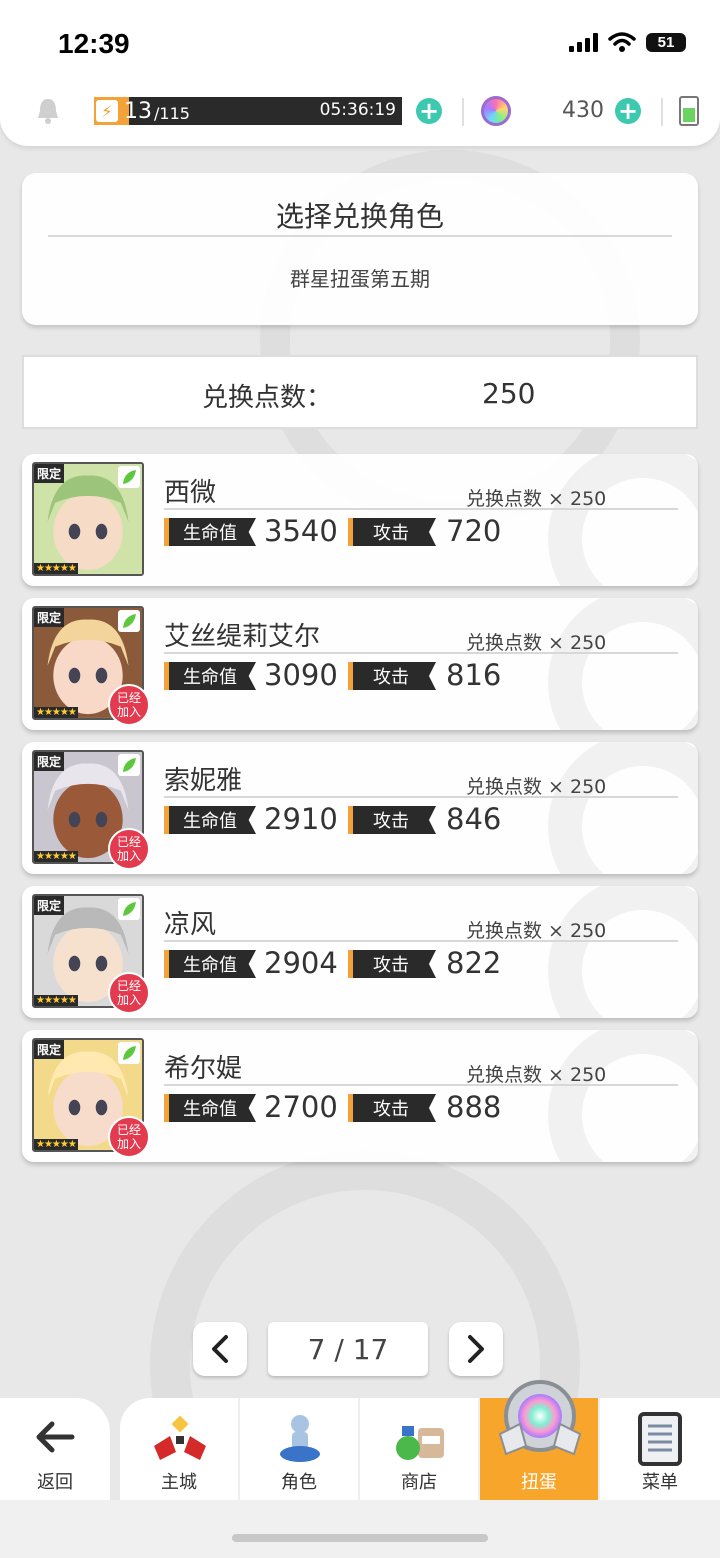 Image resolution: width=720 pixels, height=1558 pixels. What do you see at coordinates (540, 1418) in the screenshot?
I see `gacha-icon` at bounding box center [540, 1418].